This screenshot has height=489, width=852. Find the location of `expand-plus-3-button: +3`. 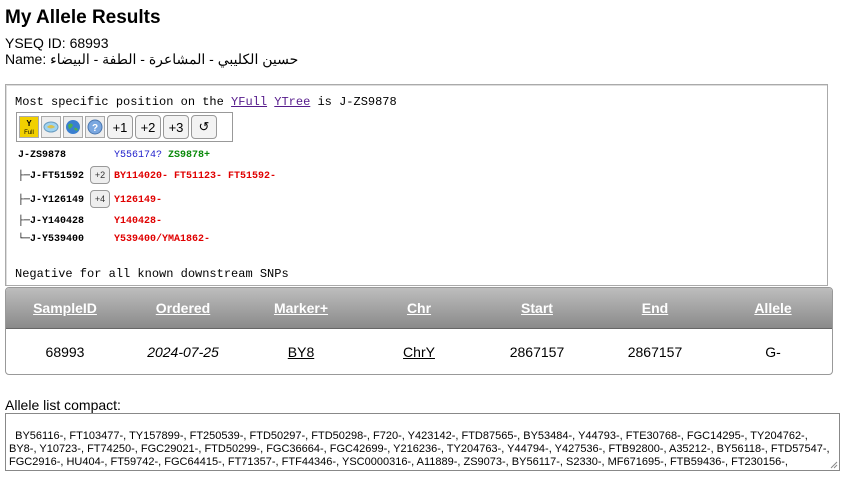

expand-plus-3-button: +3 is located at coordinates (176, 127).